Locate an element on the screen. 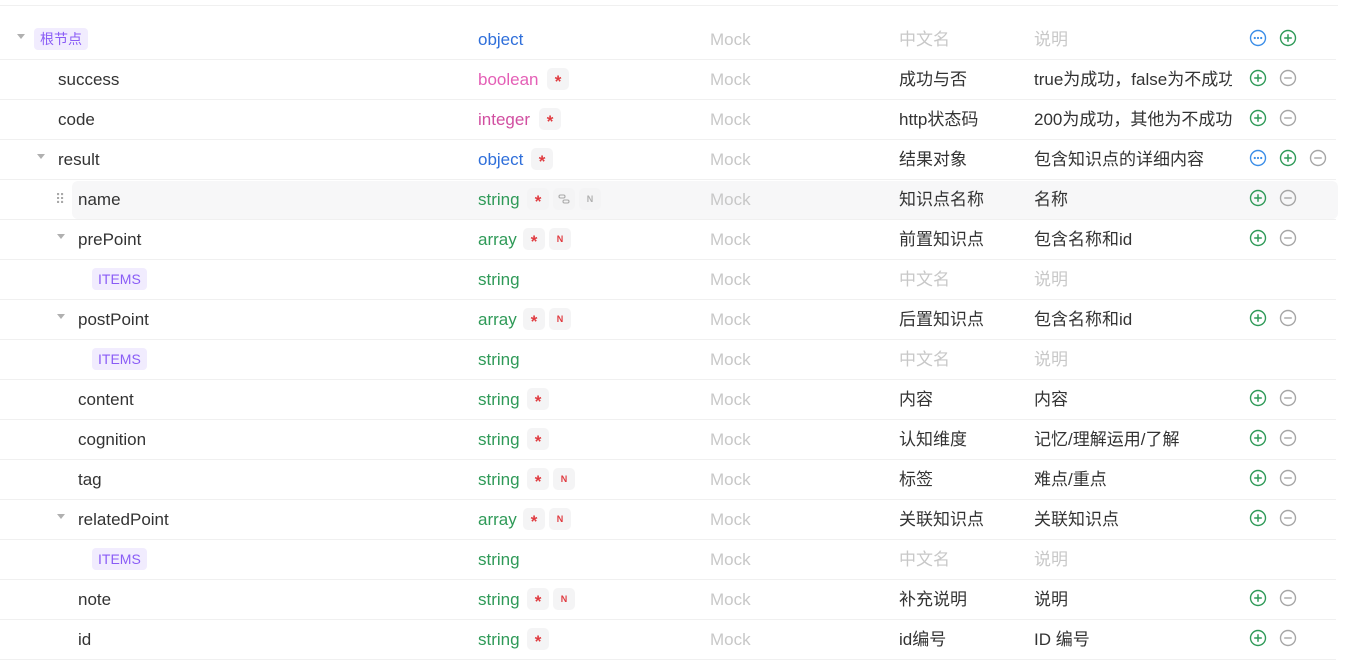  field-name: content is located at coordinates (106, 400).